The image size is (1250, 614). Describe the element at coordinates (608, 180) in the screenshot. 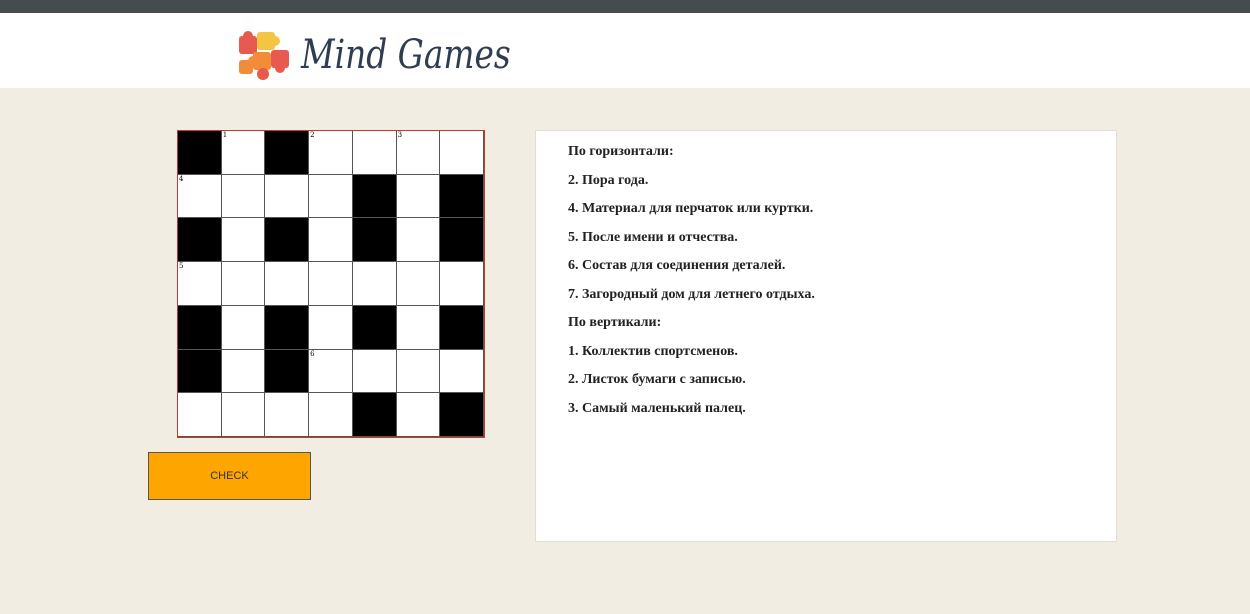

I see `clue-across-2: 2. Пора года.` at that location.